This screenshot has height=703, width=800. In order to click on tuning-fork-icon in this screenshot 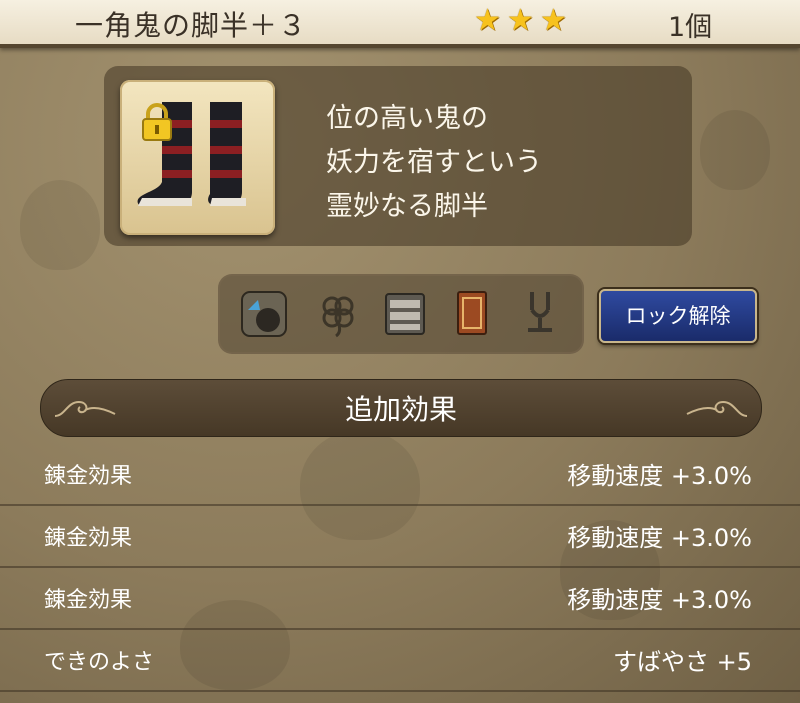, I will do `click(540, 314)`.